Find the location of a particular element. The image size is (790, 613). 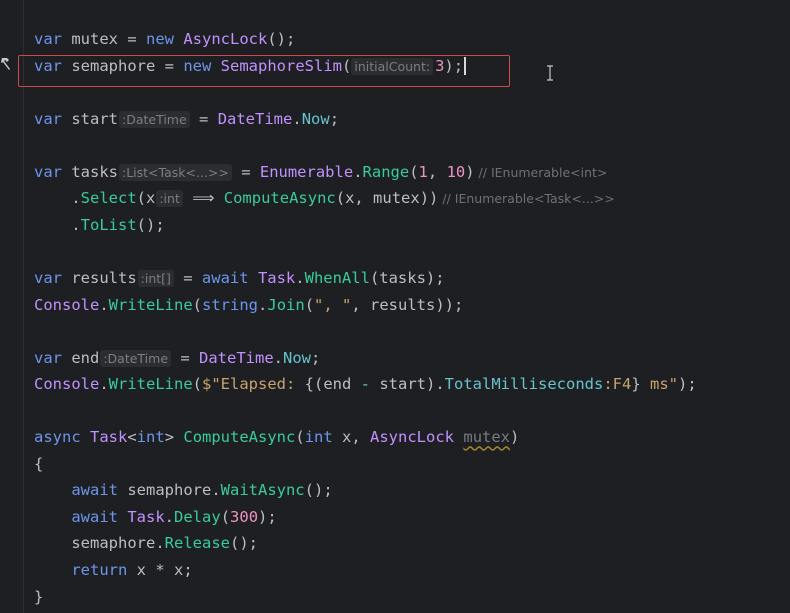

code-token: mutex = is located at coordinates (104, 39).